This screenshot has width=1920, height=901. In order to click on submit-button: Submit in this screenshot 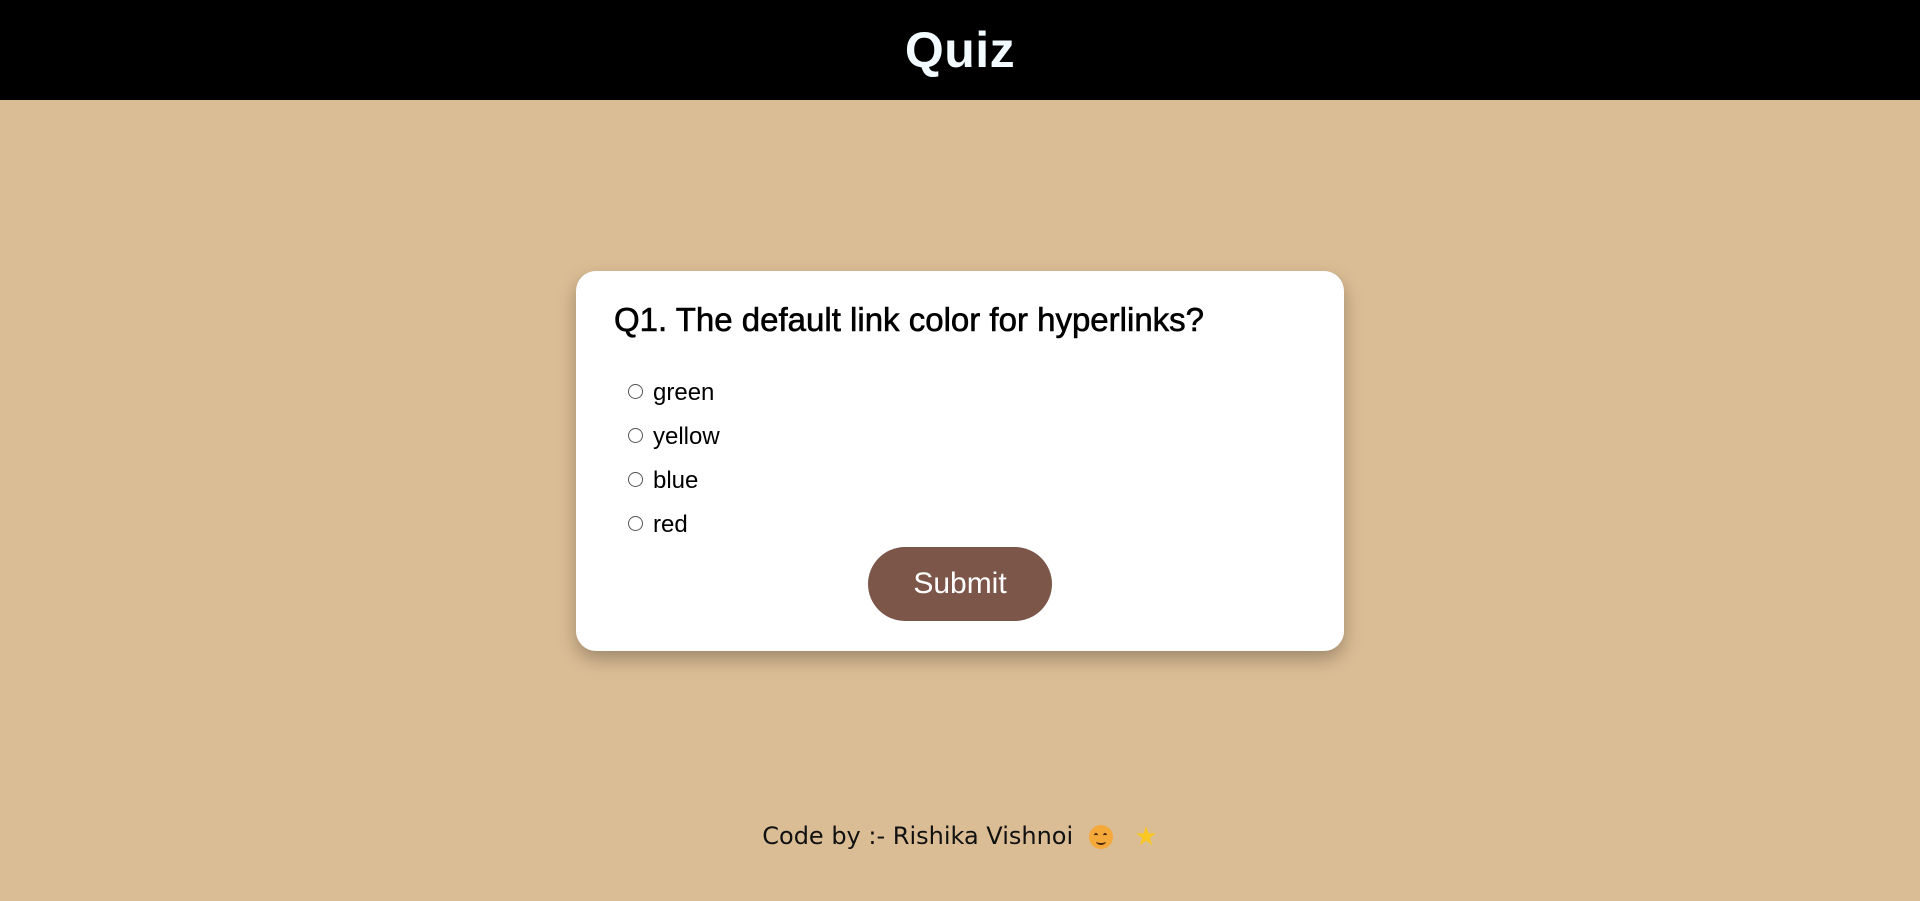, I will do `click(960, 584)`.